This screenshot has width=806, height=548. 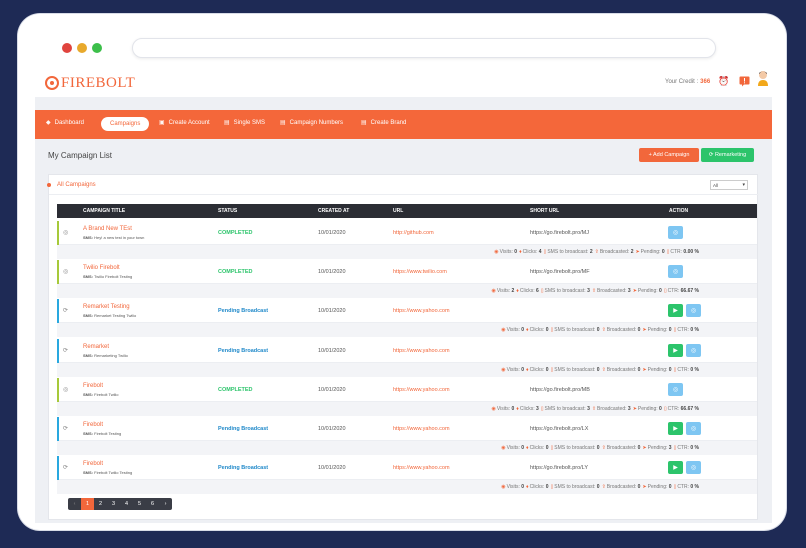 I want to click on maximize-window-dot, so click(x=97, y=48).